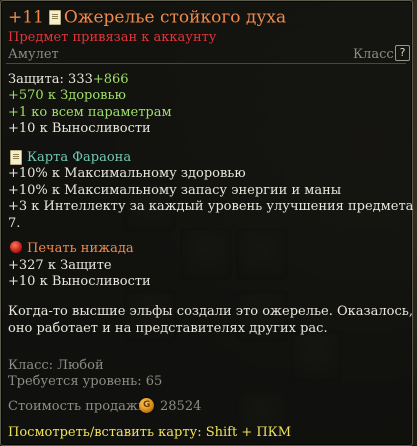 The width and height of the screenshot is (417, 446). Describe the element at coordinates (50, 79) in the screenshot. I see `defense-base: Защита: 333` at that location.